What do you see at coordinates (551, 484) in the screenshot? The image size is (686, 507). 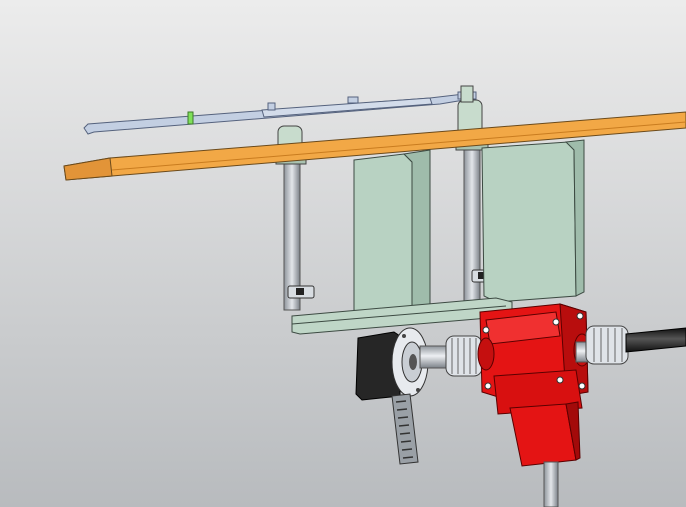 I see `bottom-output-shaft` at bounding box center [551, 484].